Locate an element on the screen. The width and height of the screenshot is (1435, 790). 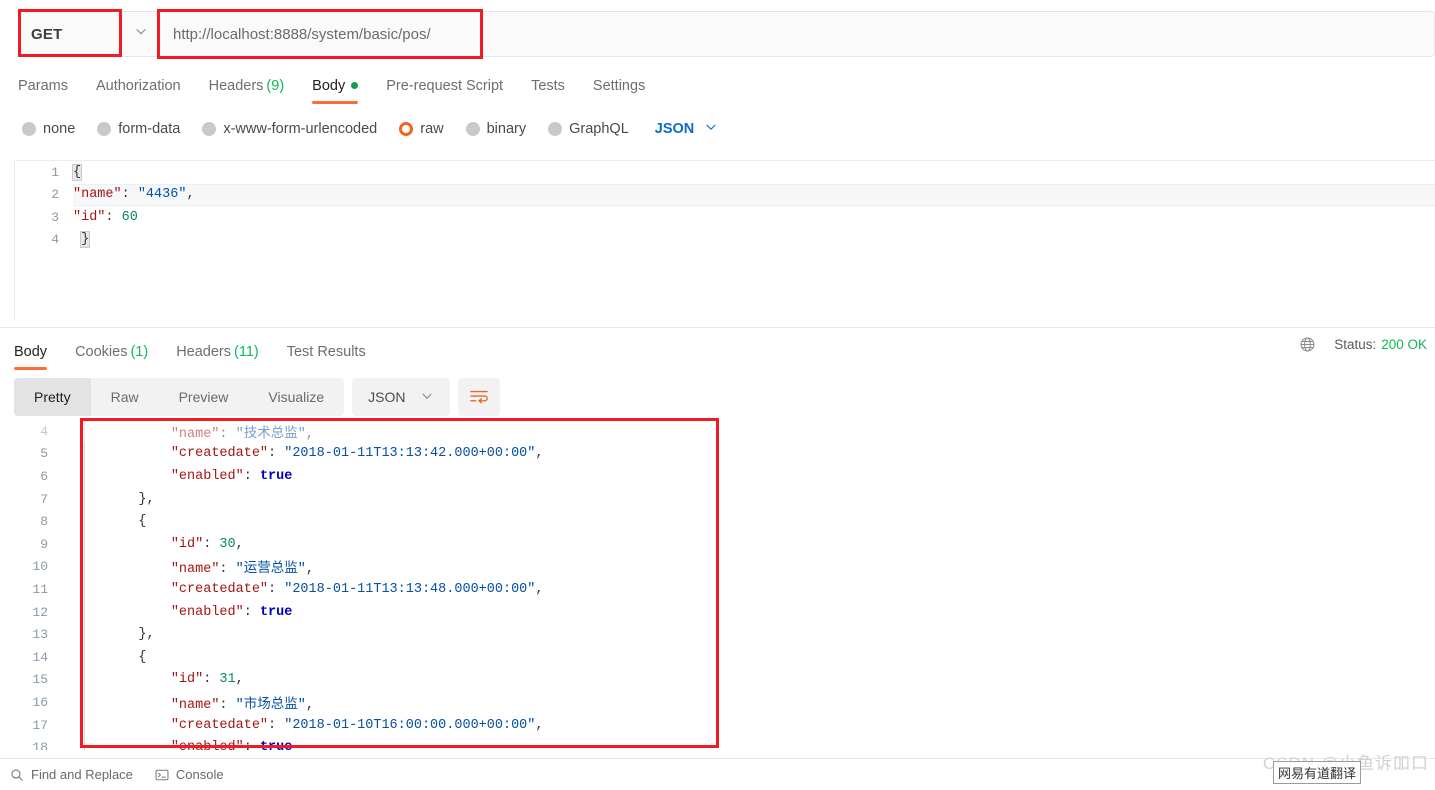
tab-label: Tests is located at coordinates (548, 86).